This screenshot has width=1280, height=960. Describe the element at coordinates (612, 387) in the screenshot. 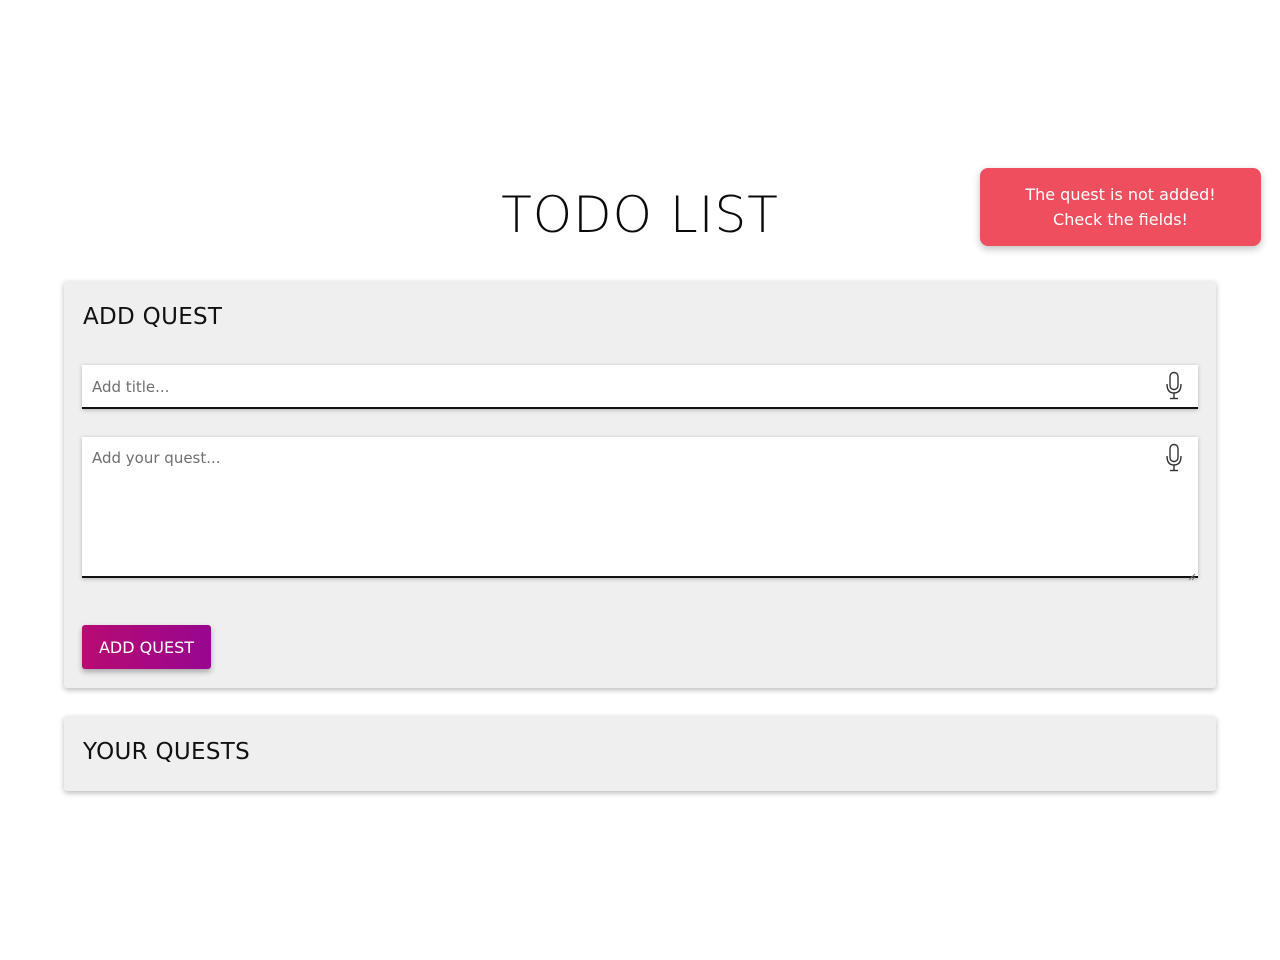

I see `title-input` at that location.